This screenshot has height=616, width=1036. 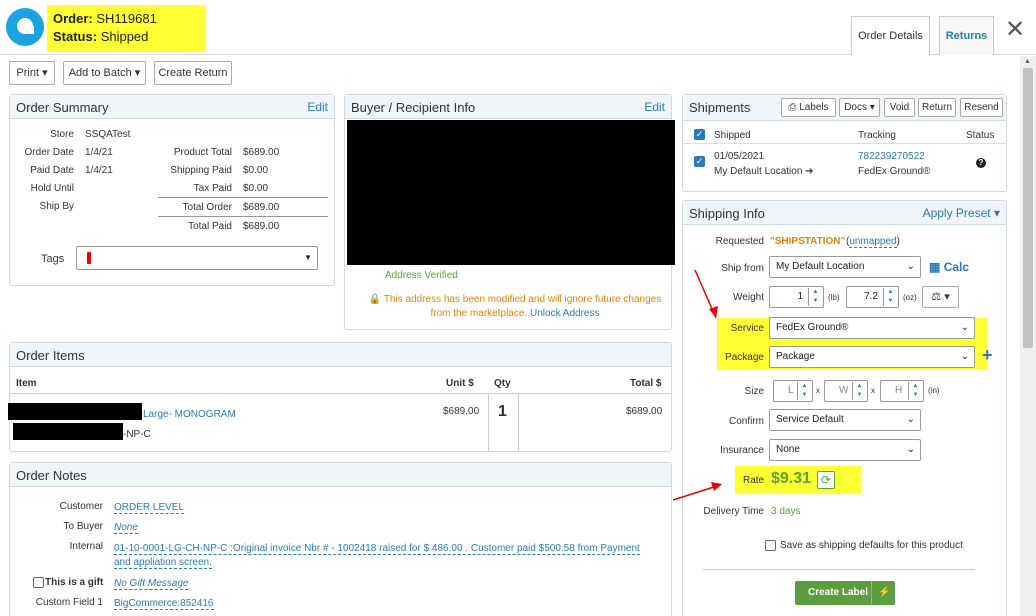 What do you see at coordinates (796, 297) in the screenshot?
I see `weight-lb-input: 1 ▲ ▼` at bounding box center [796, 297].